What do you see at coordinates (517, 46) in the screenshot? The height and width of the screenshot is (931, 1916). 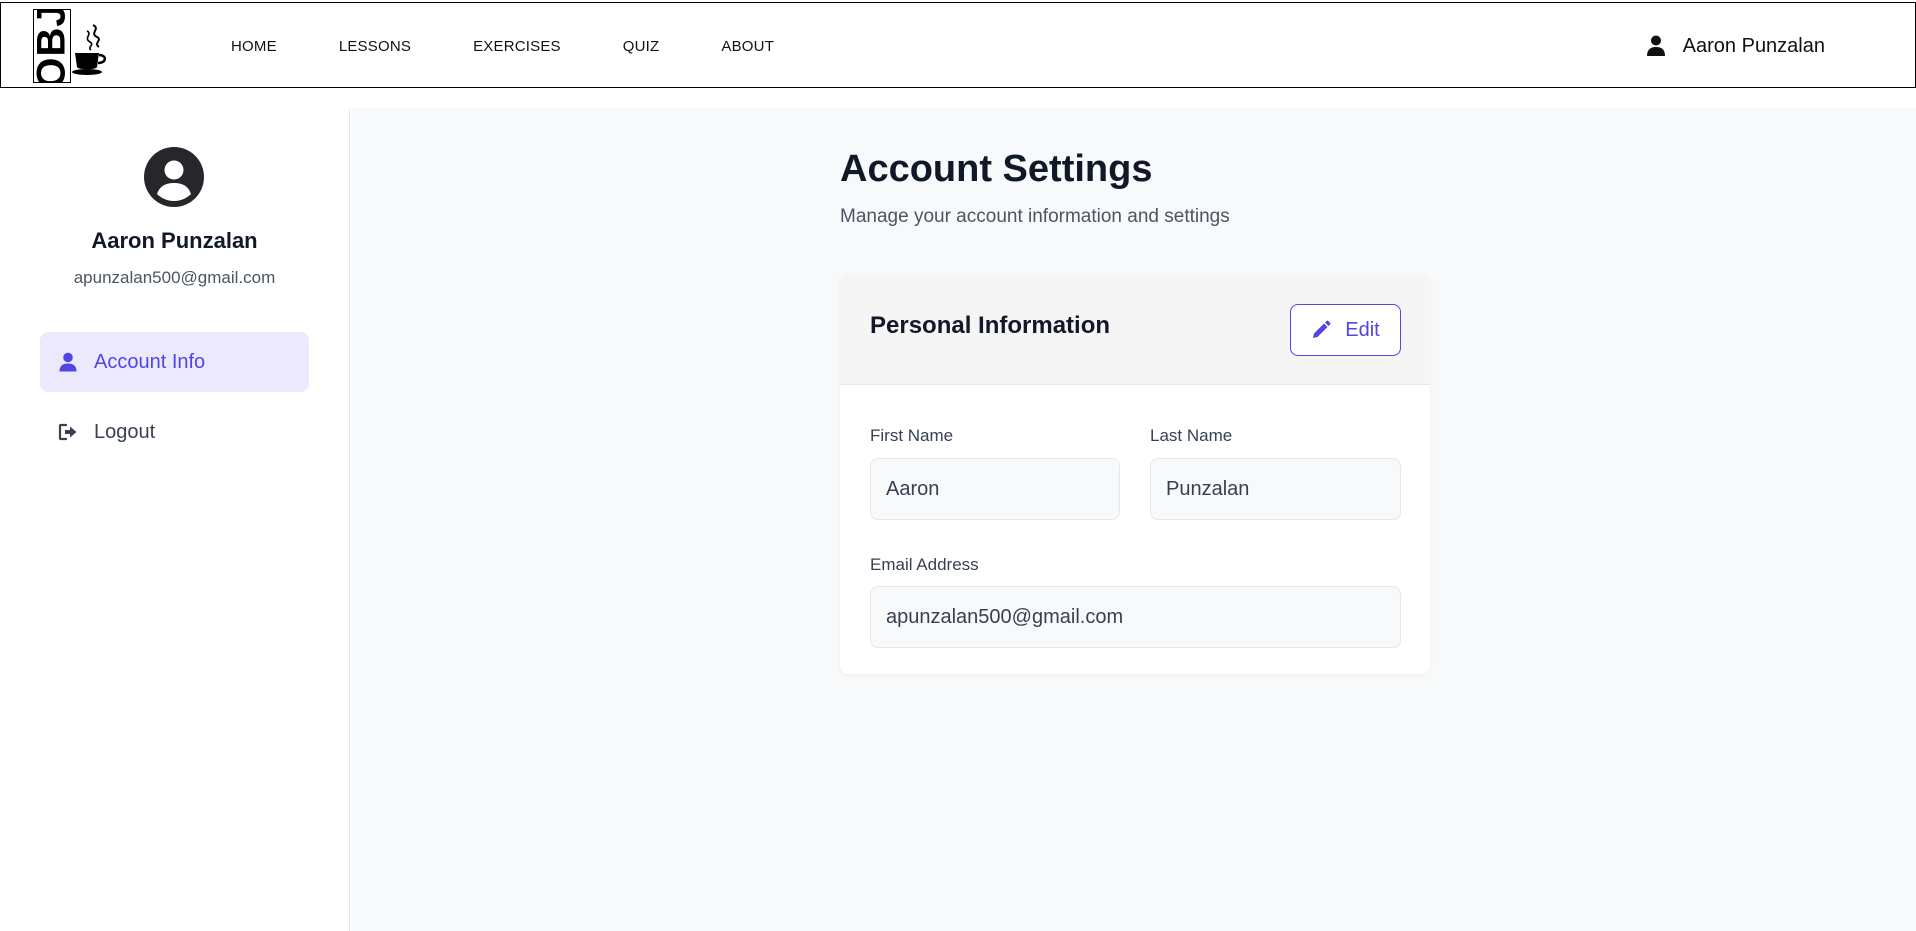 I see `nav-exercises: EXERCISES` at bounding box center [517, 46].